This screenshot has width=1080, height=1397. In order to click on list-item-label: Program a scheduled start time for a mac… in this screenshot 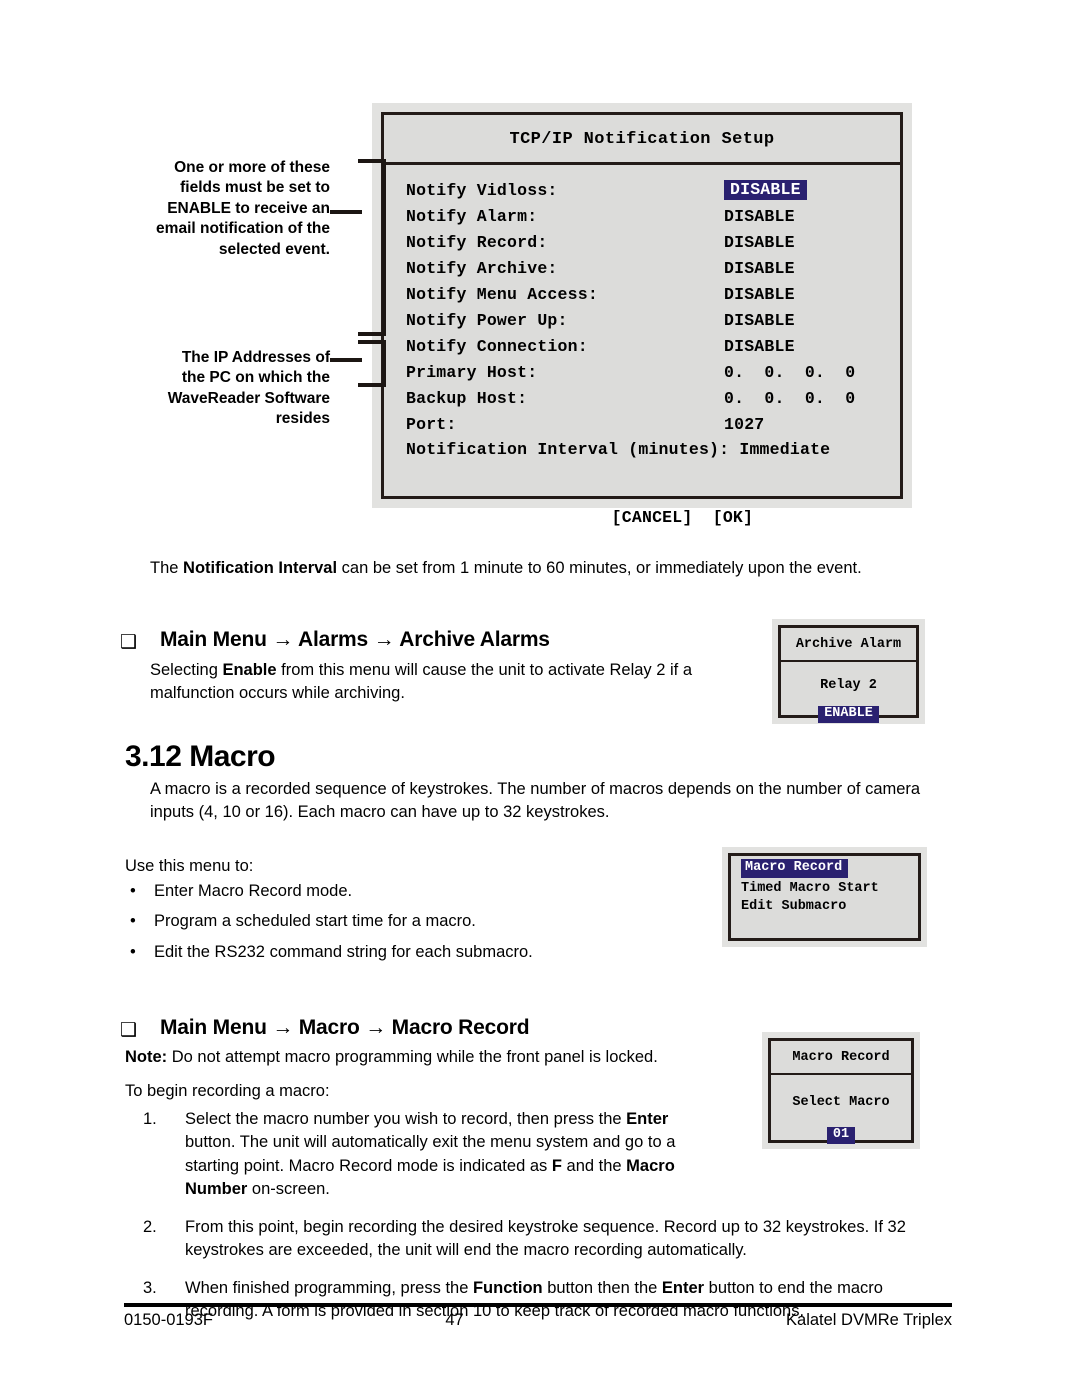, I will do `click(315, 921)`.